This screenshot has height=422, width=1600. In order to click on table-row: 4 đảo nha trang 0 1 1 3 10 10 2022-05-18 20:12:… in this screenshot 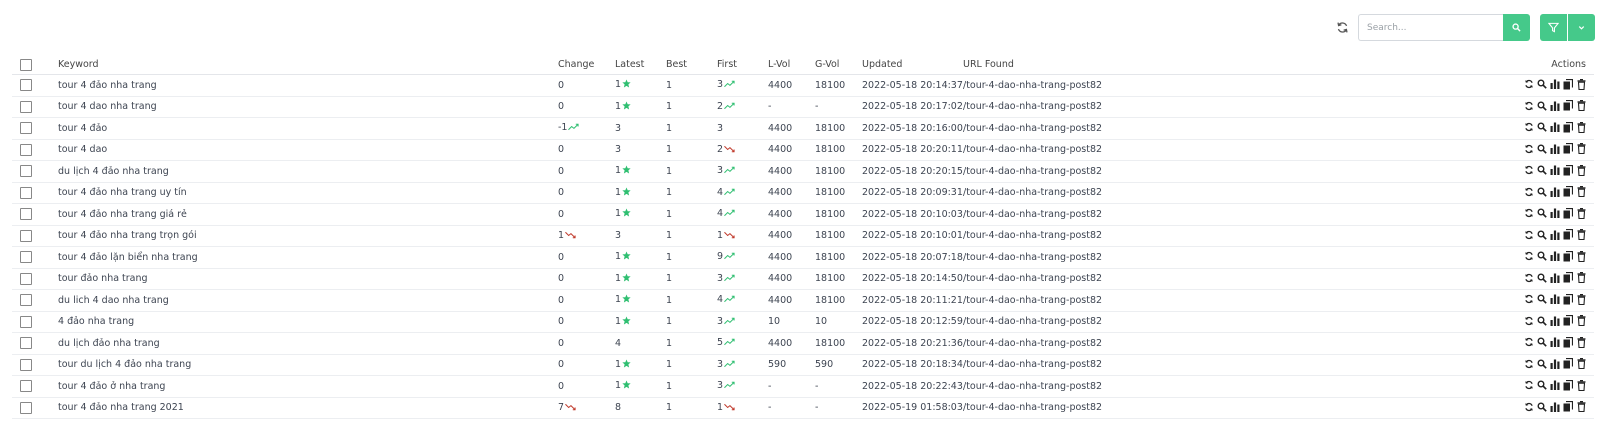, I will do `click(803, 322)`.